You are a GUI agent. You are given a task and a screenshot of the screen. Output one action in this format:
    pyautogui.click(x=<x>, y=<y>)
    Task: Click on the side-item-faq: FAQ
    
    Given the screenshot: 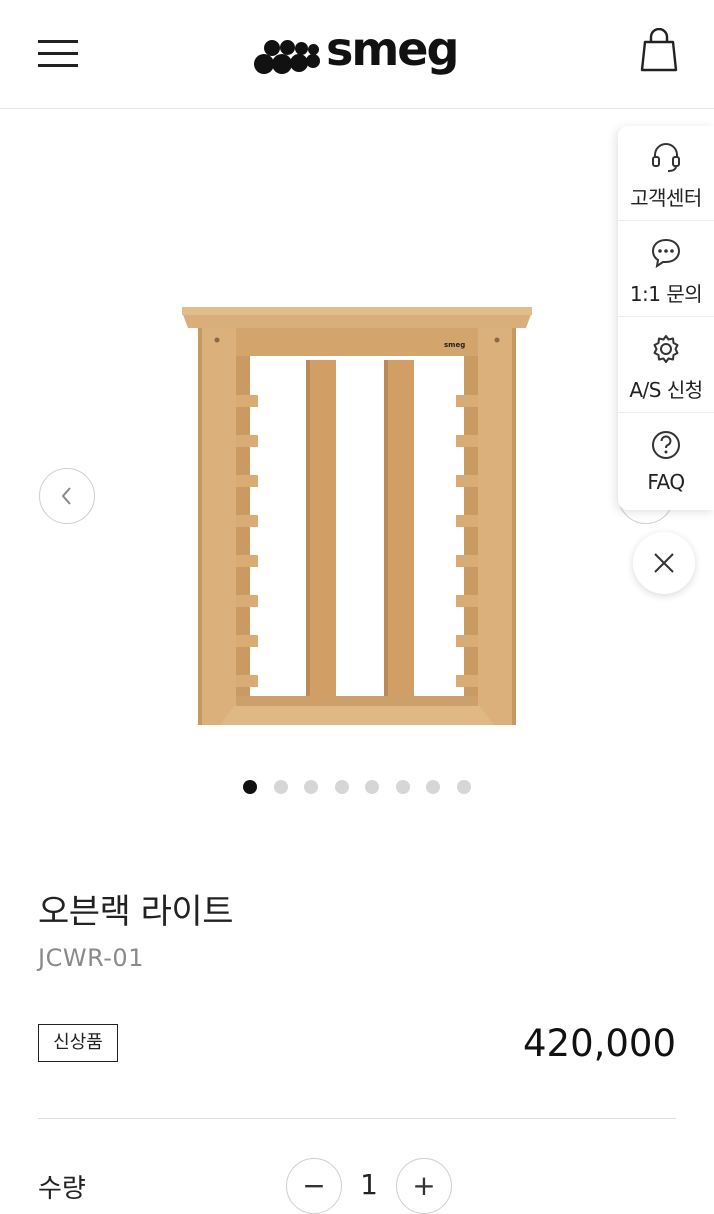 What is the action you would take?
    pyautogui.click(x=666, y=461)
    